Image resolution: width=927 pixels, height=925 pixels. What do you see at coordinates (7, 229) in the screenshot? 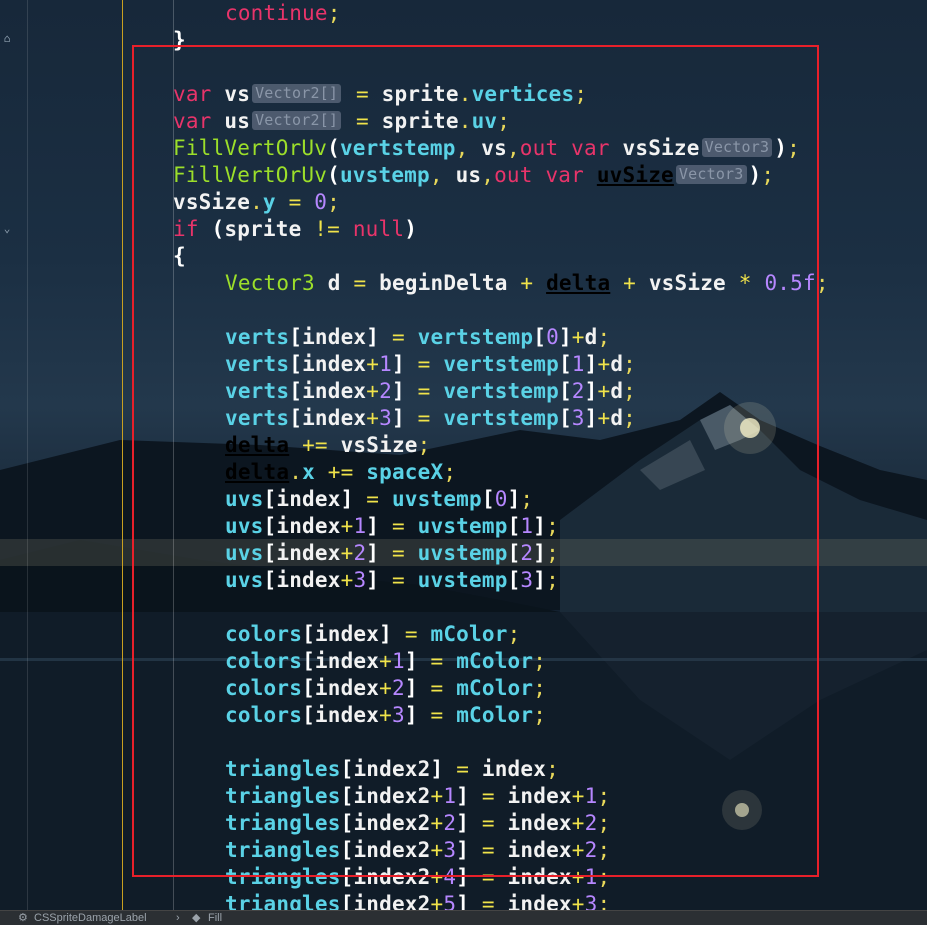
I see `fold-icon: ⌄` at bounding box center [7, 229].